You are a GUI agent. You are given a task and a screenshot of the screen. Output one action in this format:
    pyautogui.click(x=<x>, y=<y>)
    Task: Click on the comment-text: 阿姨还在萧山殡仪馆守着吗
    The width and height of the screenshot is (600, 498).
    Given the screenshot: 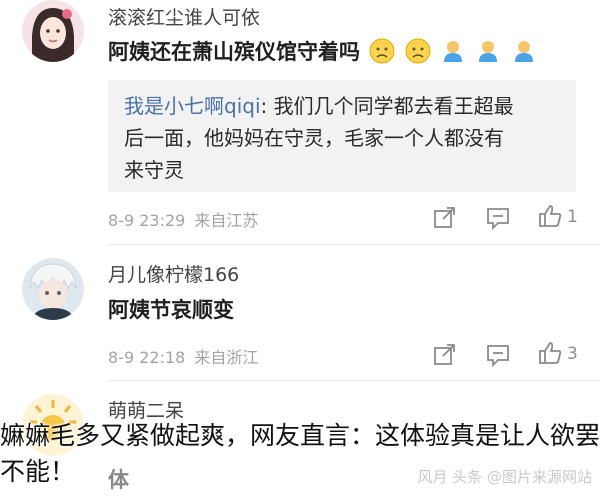 What is the action you would take?
    pyautogui.click(x=322, y=52)
    